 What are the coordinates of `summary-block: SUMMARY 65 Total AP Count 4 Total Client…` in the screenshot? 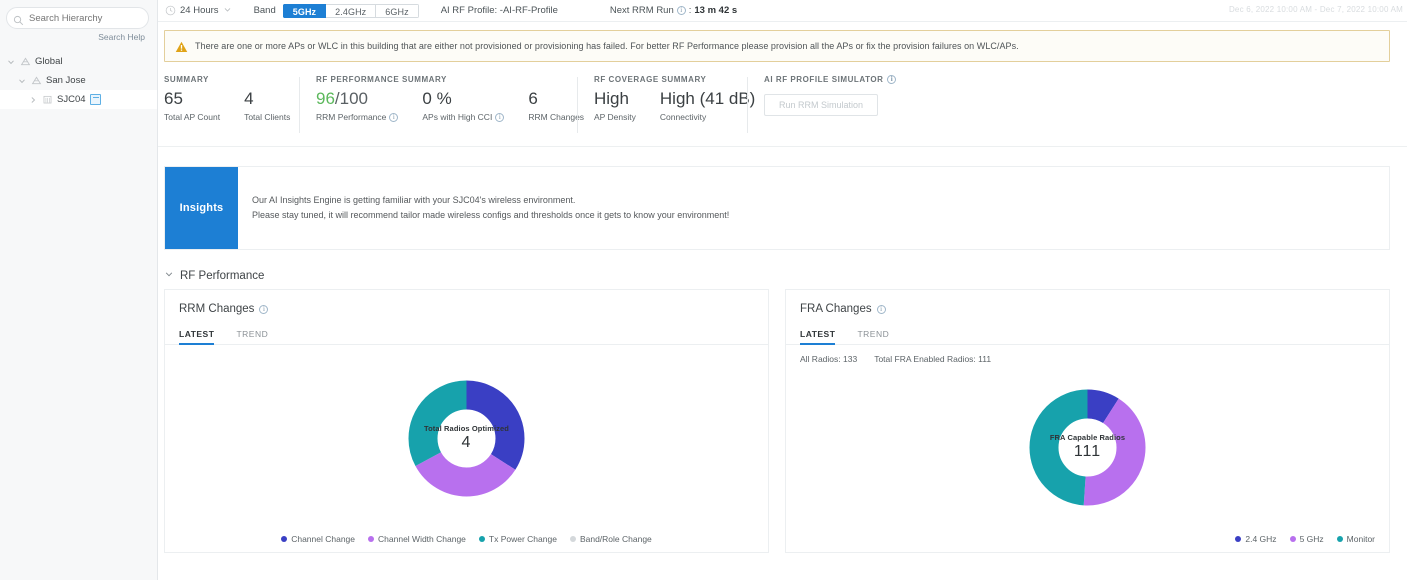 It's located at (231, 105).